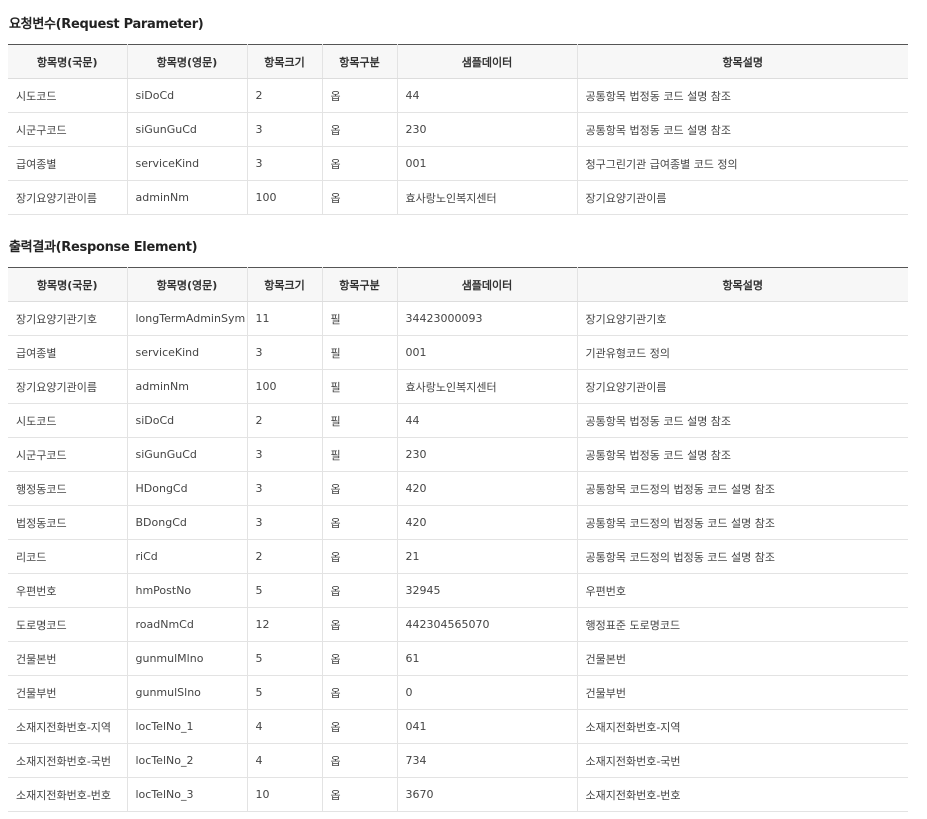 Image resolution: width=927 pixels, height=819 pixels. What do you see at coordinates (106, 24) in the screenshot?
I see `request-parameter-title: 요청변수(Request Parameter)` at bounding box center [106, 24].